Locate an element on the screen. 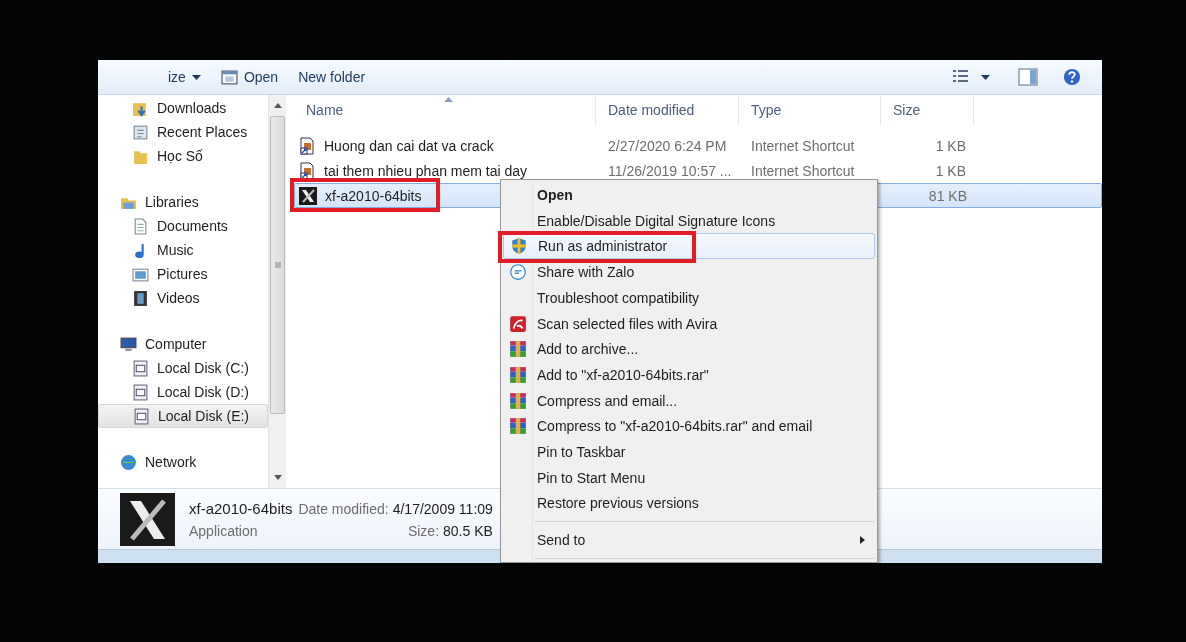 The image size is (1186, 642). date-value: 4/17/2009 11:09 is located at coordinates (442, 508).